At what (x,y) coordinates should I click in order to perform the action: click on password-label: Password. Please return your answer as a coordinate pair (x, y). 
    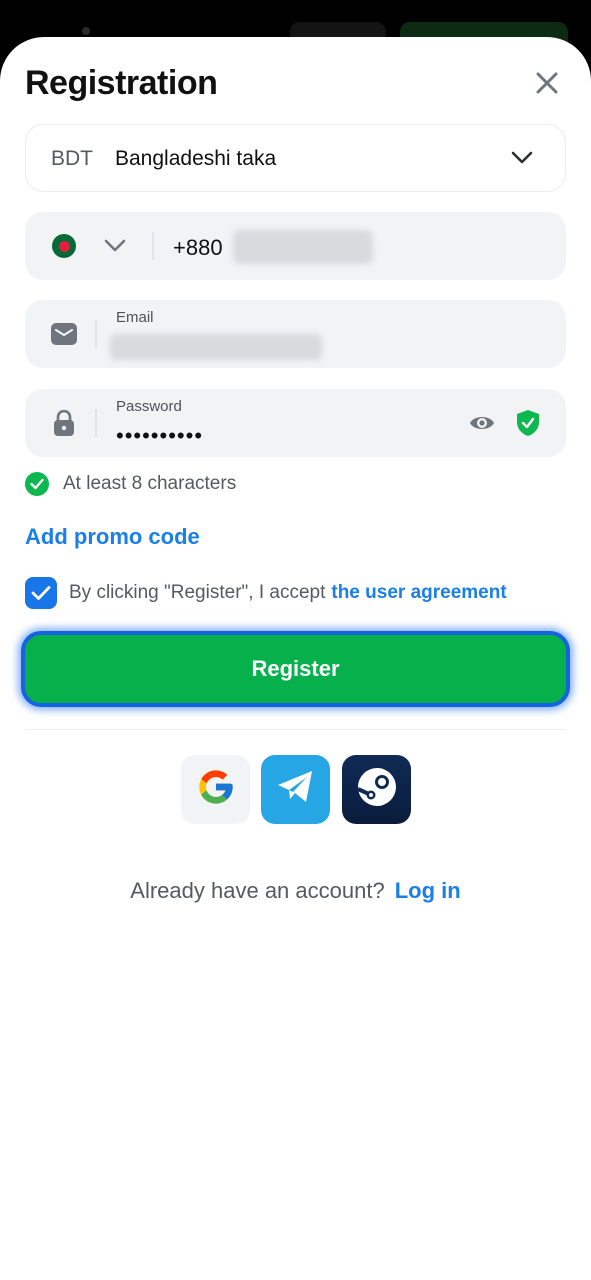
    Looking at the image, I should click on (149, 406).